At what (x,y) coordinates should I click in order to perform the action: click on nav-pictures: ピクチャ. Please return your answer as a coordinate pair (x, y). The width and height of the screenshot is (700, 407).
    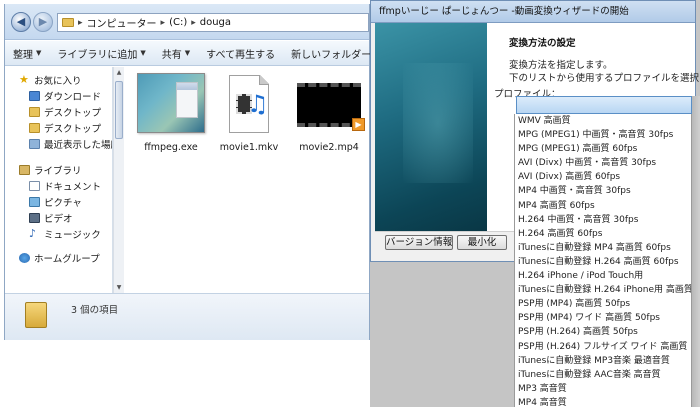
    Looking at the image, I should click on (55, 202).